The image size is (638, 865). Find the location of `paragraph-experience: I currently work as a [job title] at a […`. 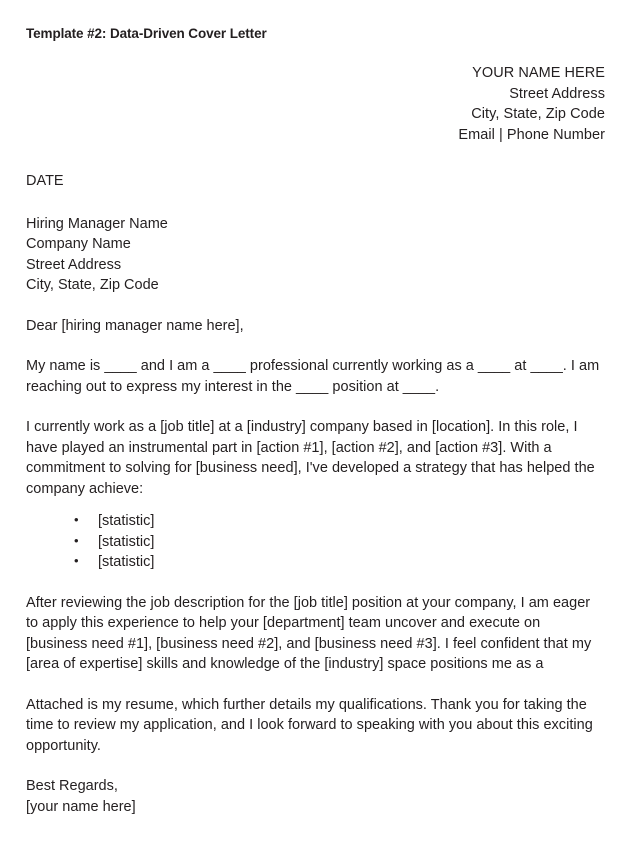

paragraph-experience: I currently work as a [job title] at a [… is located at coordinates (310, 458).